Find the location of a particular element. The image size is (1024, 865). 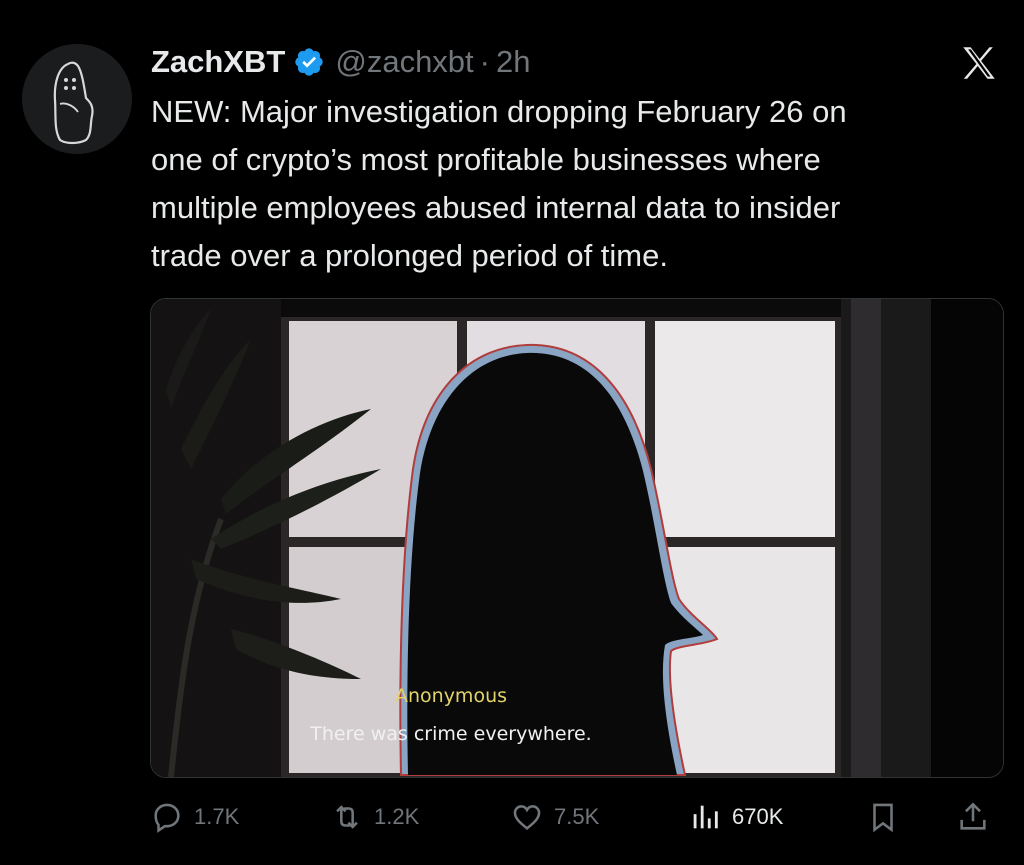

reply-count: 1.7K is located at coordinates (217, 816).